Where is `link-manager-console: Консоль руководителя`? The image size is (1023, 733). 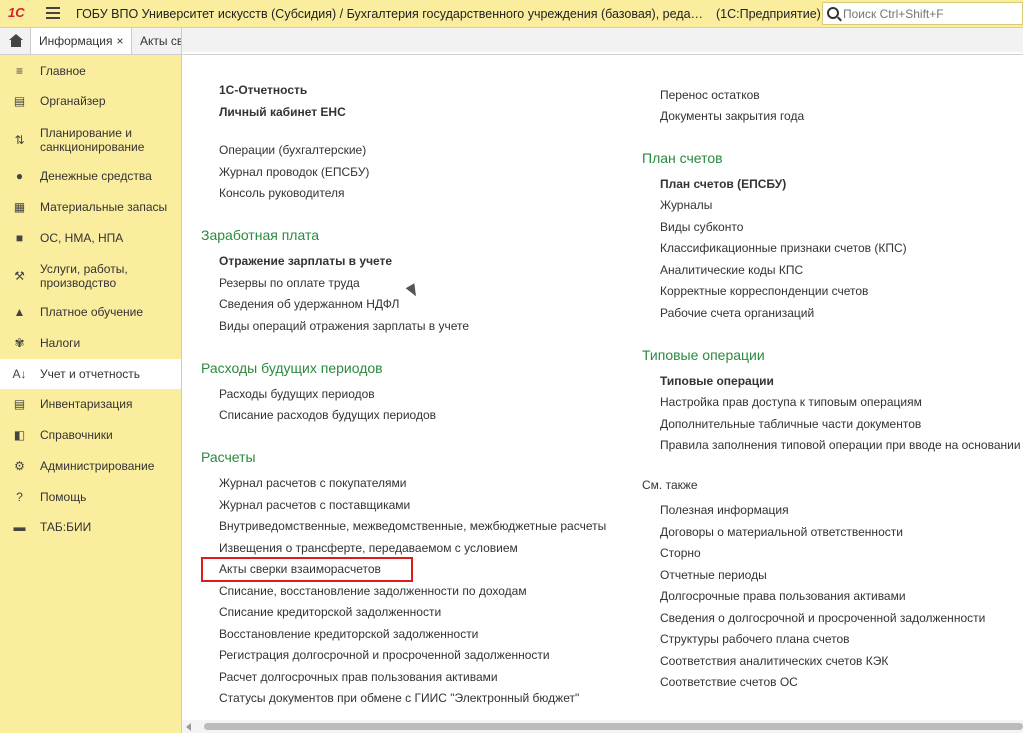
link-manager-console: Консоль руководителя is located at coordinates (282, 193).